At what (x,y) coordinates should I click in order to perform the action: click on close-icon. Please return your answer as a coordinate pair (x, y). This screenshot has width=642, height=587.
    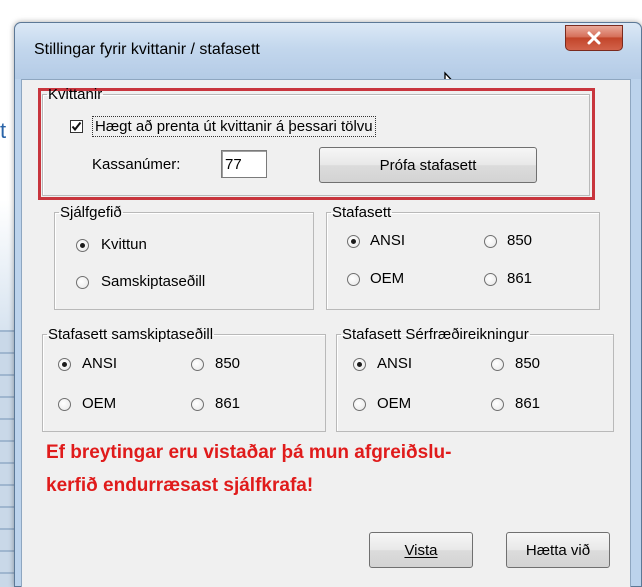
    Looking at the image, I should click on (594, 38).